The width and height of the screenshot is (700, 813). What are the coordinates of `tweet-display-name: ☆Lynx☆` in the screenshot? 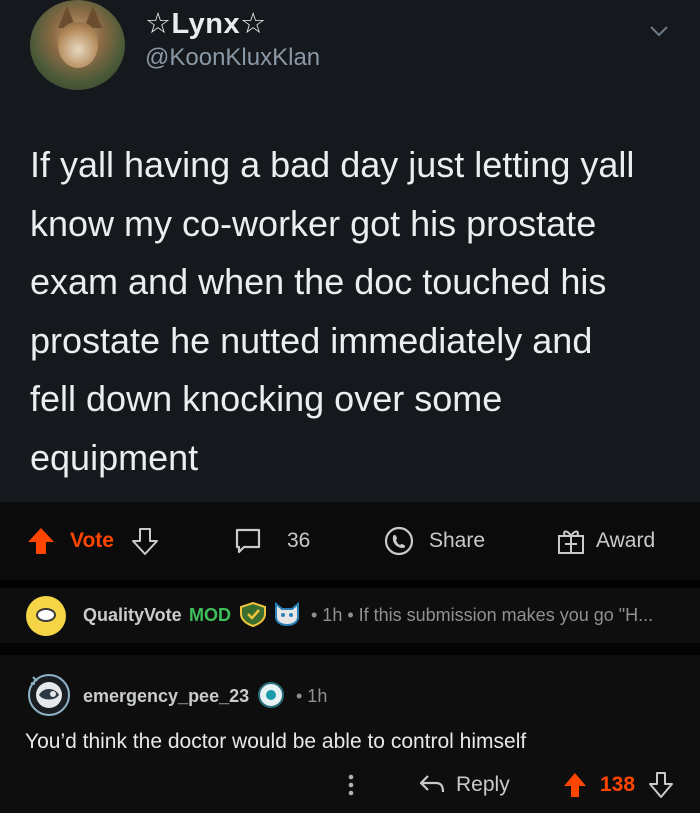 It's located at (206, 24).